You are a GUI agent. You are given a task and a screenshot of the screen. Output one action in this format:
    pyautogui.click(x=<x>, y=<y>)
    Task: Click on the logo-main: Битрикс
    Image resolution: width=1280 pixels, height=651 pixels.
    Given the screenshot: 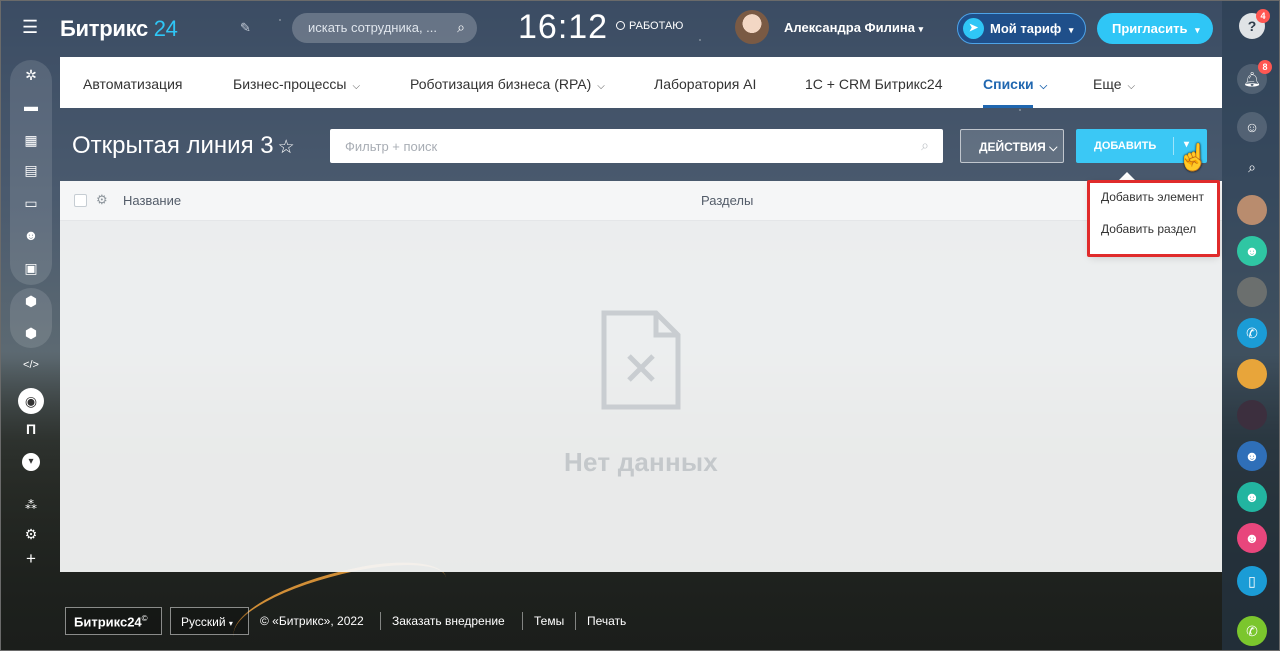 What is the action you would take?
    pyautogui.click(x=104, y=28)
    